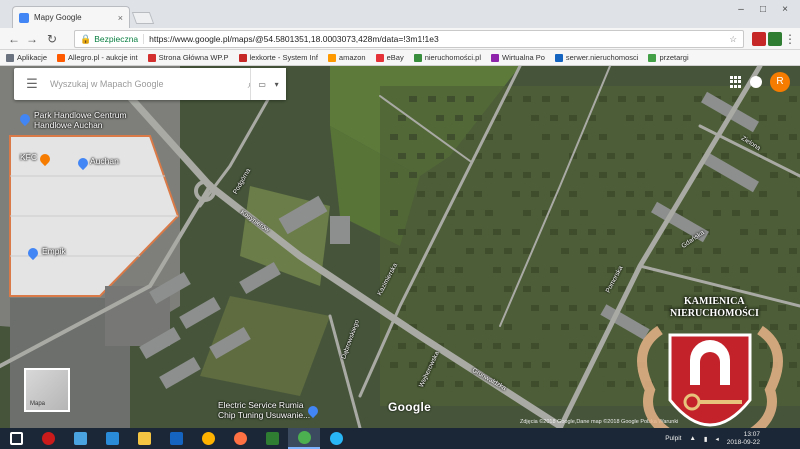  Describe the element at coordinates (751, 434) in the screenshot. I see `clock-time: 13:07` at that location.